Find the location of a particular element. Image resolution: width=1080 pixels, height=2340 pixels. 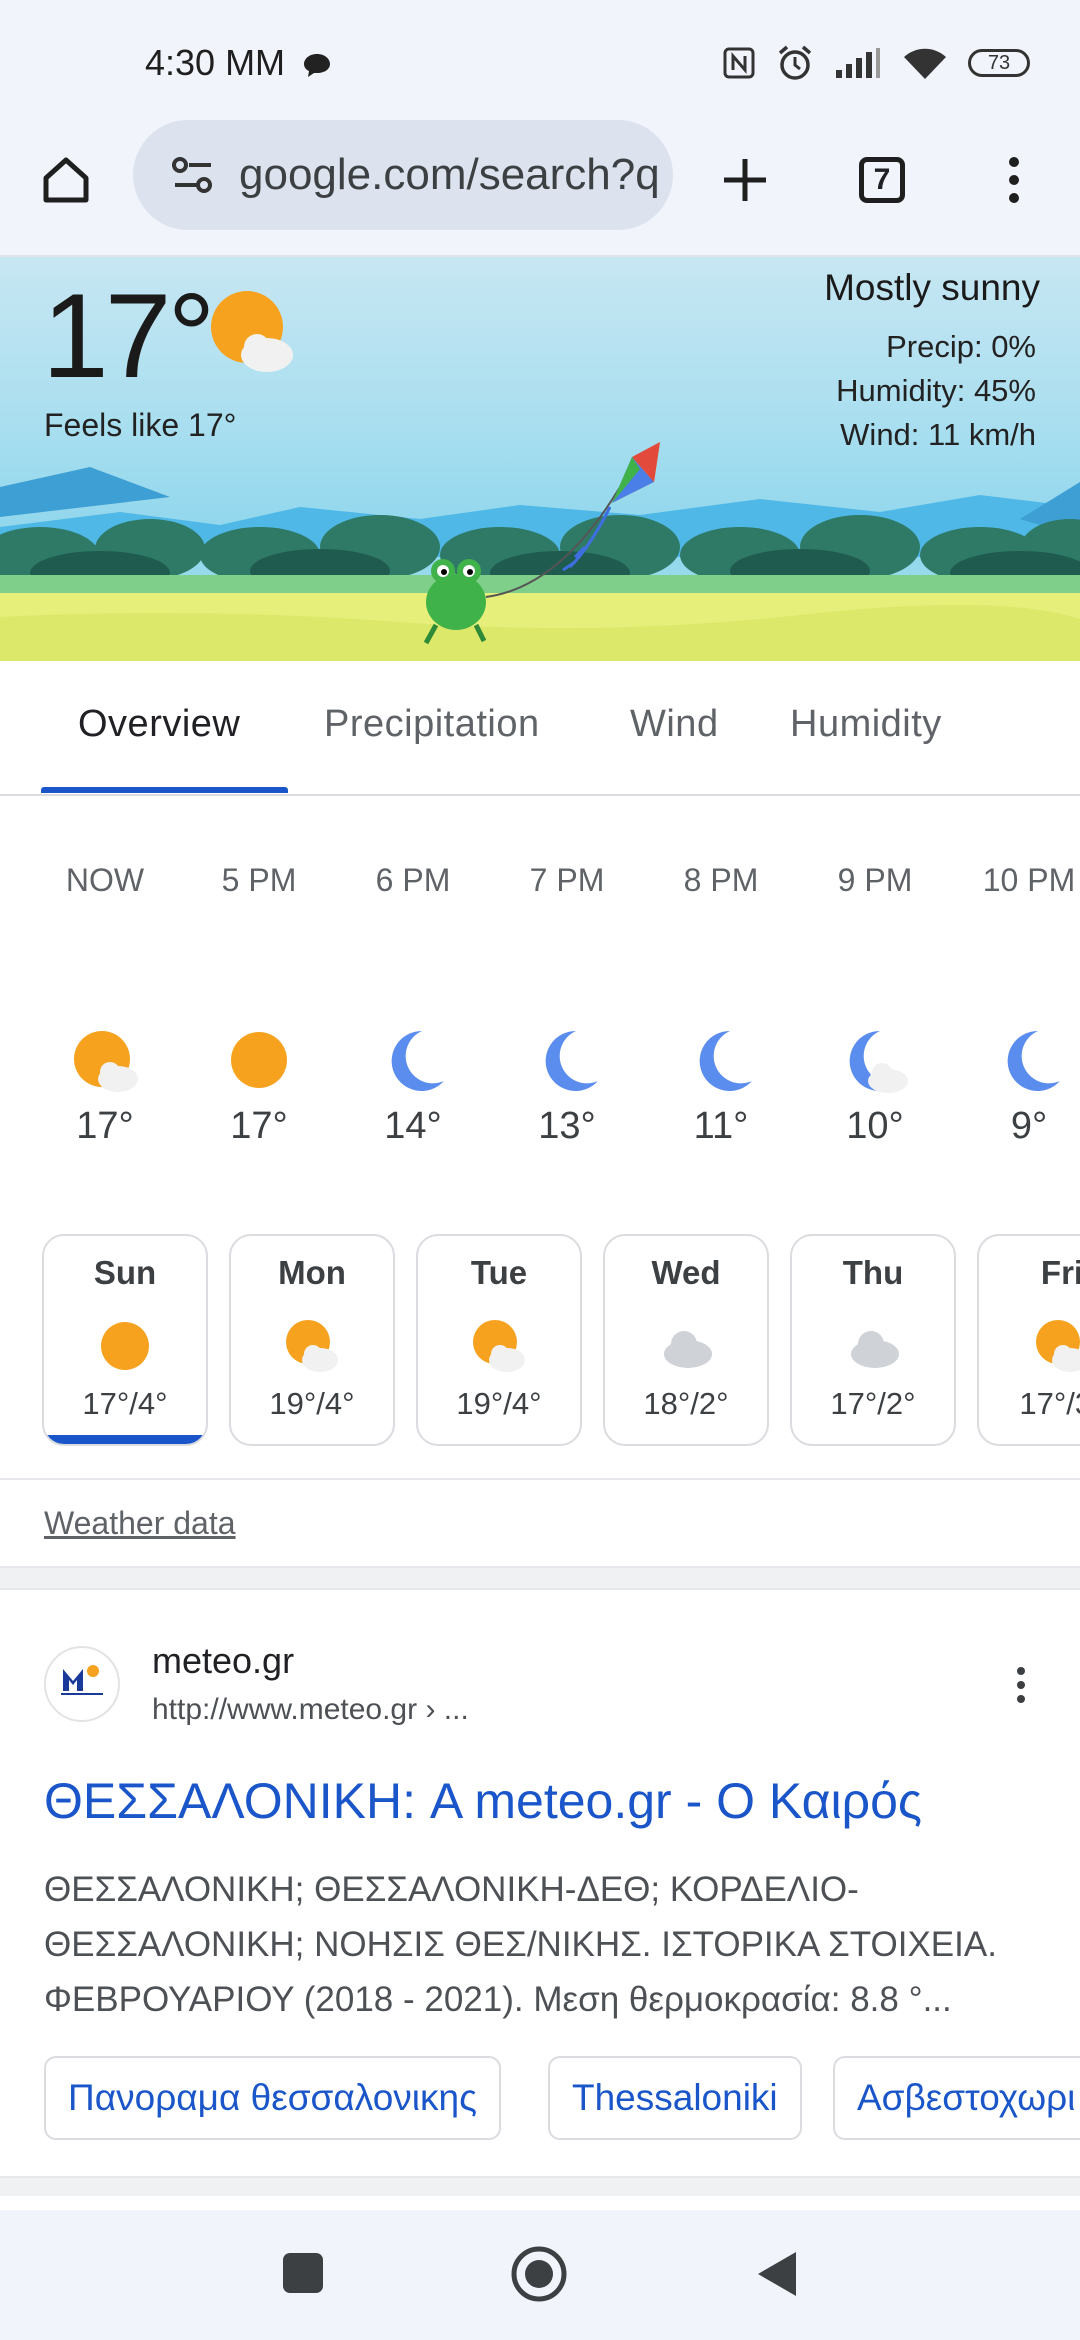

active-tab-indicator is located at coordinates (164, 790).